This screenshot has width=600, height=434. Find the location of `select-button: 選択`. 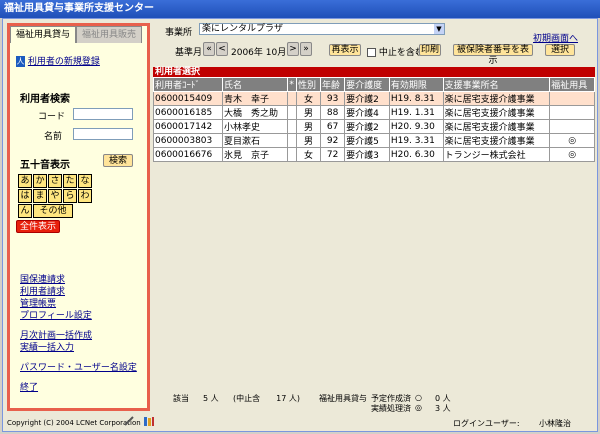

select-button: 選択 is located at coordinates (560, 50).